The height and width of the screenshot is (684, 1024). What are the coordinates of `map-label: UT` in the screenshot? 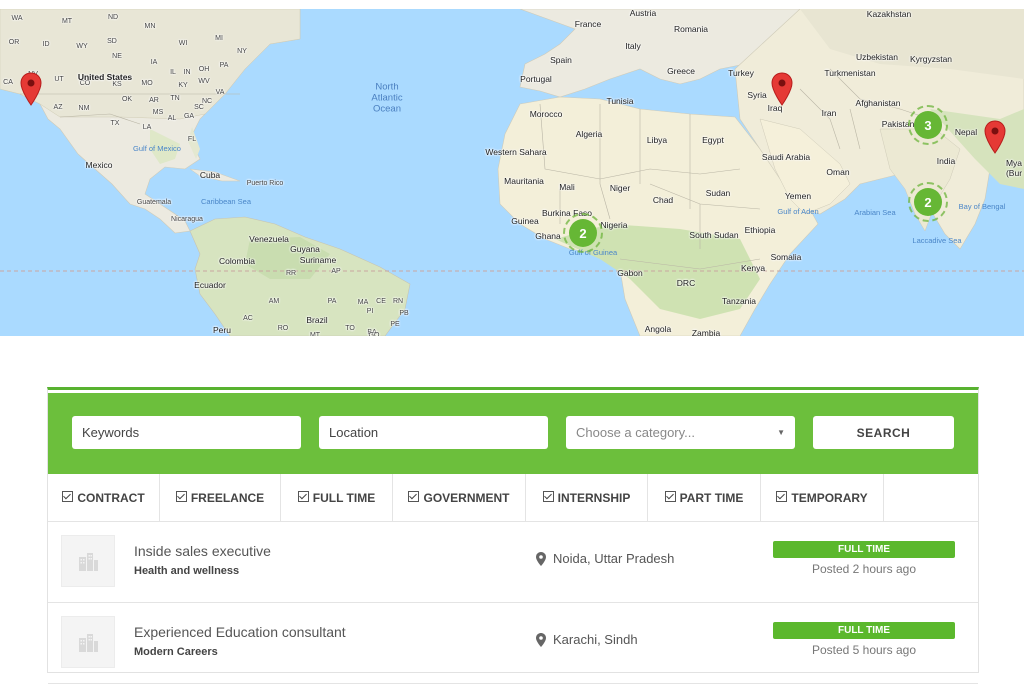 It's located at (59, 79).